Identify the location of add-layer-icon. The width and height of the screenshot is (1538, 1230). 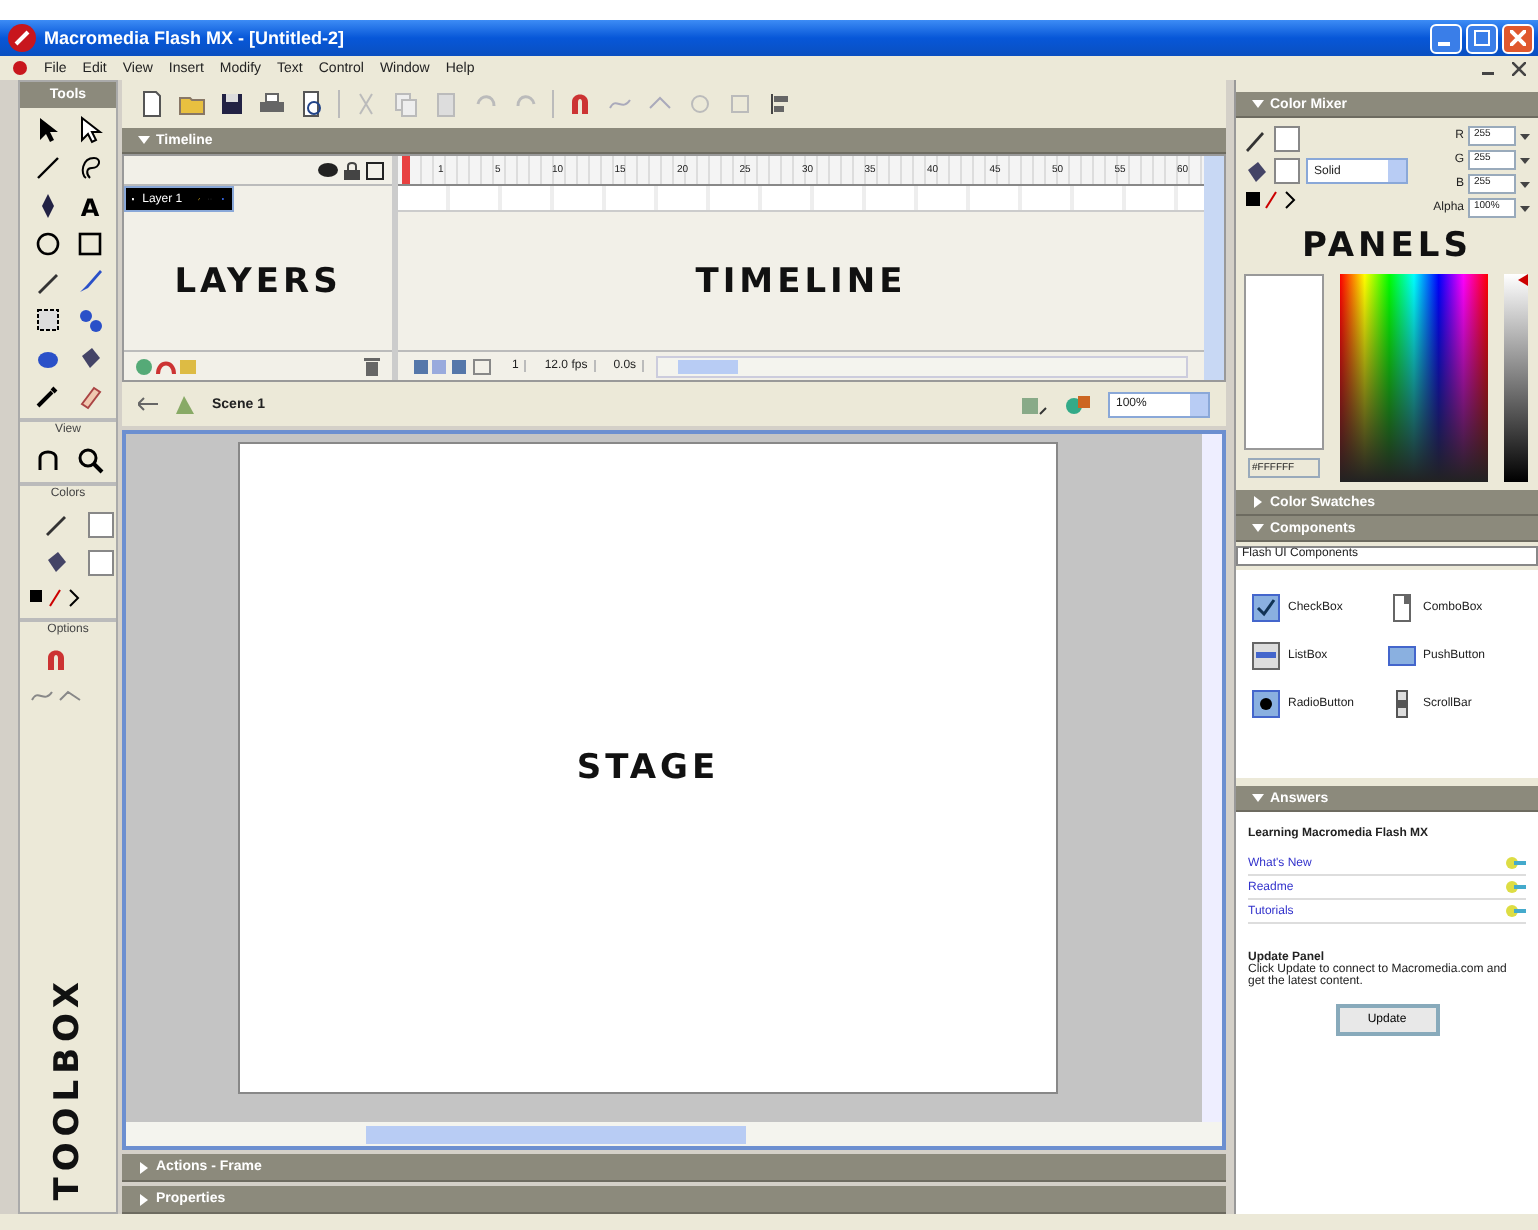
(166, 366).